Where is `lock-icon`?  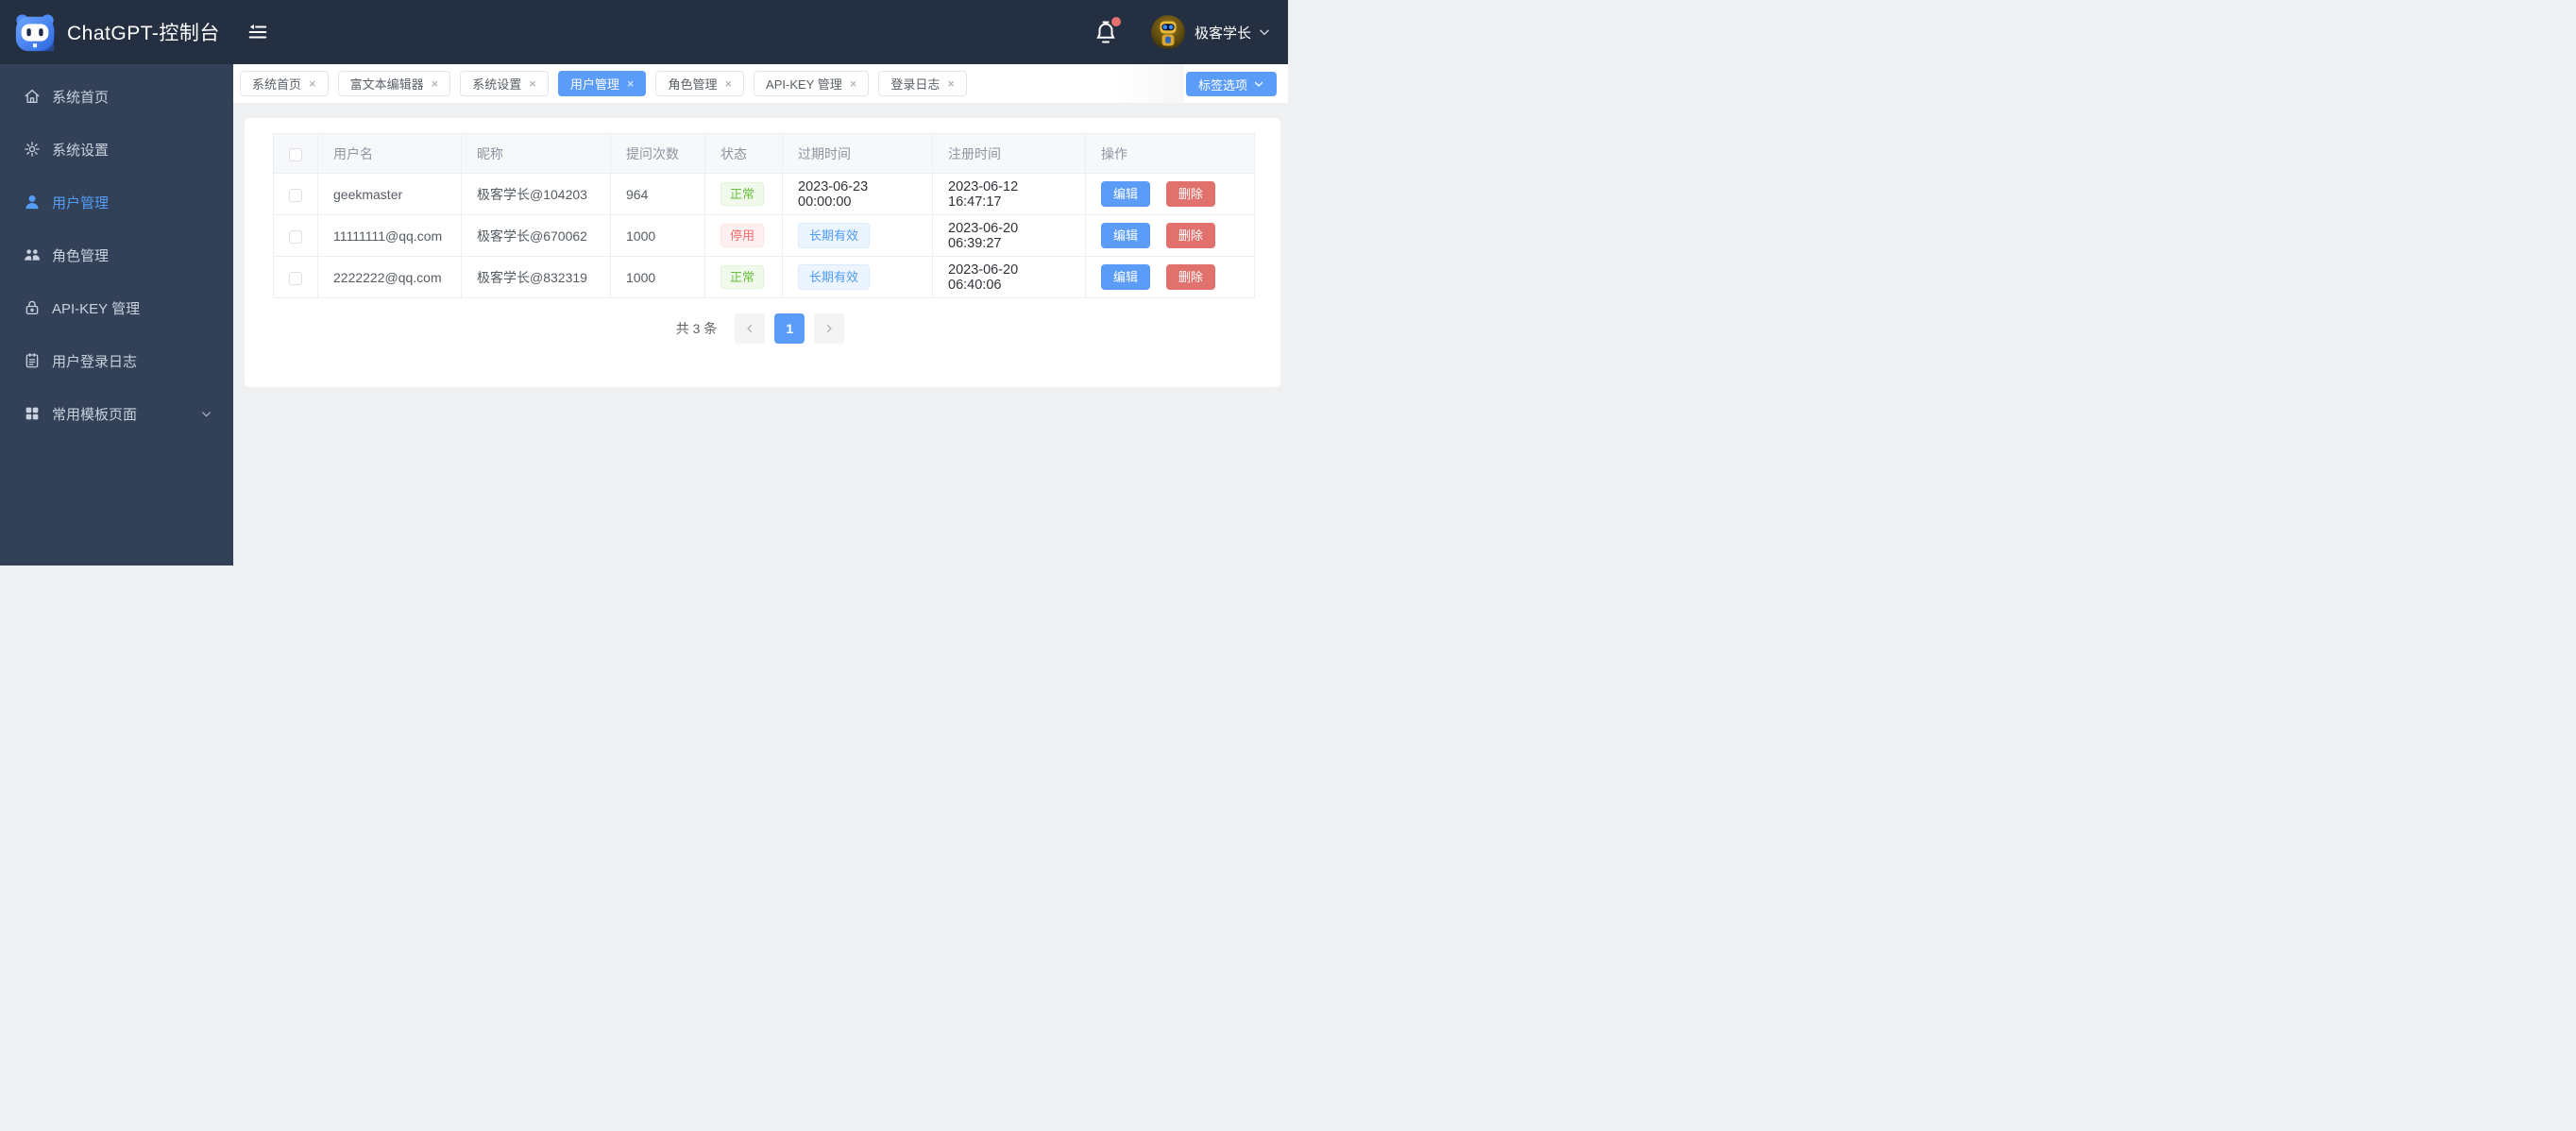 lock-icon is located at coordinates (32, 308).